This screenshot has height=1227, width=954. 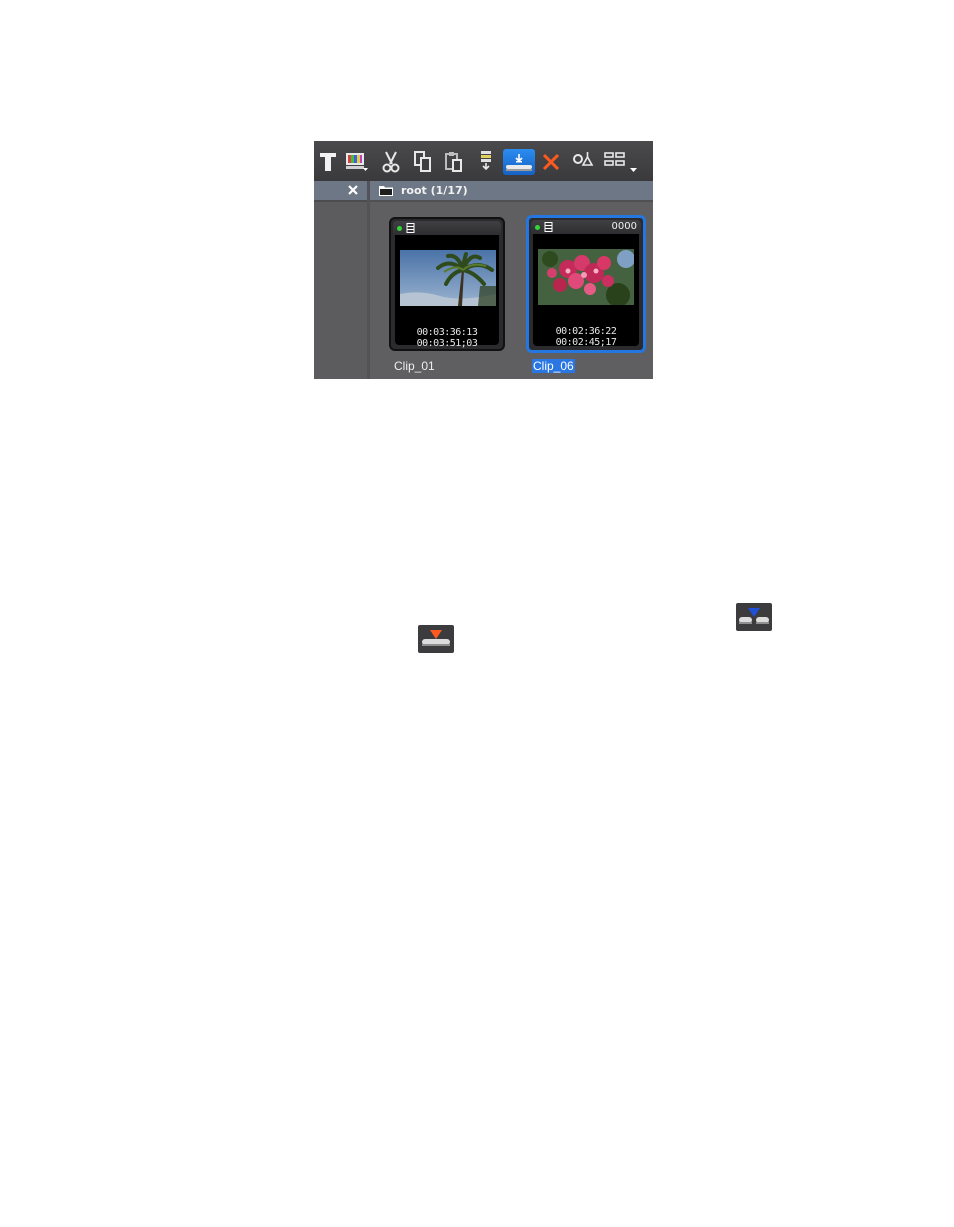 What do you see at coordinates (423, 162) in the screenshot?
I see `copy-icon` at bounding box center [423, 162].